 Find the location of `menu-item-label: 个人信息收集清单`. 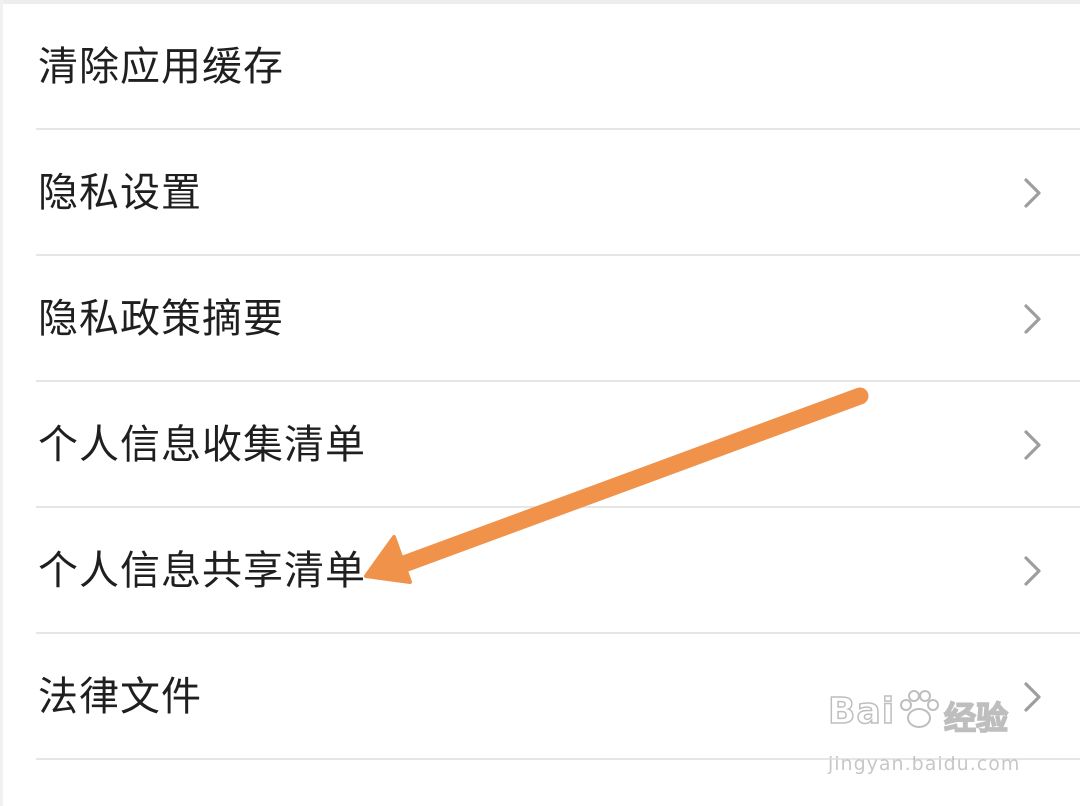

menu-item-label: 个人信息收集清单 is located at coordinates (202, 445).